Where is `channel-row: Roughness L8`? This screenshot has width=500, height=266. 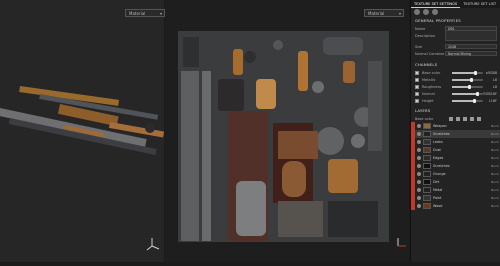
channel-row: Roughness L8 is located at coordinates (455, 86).